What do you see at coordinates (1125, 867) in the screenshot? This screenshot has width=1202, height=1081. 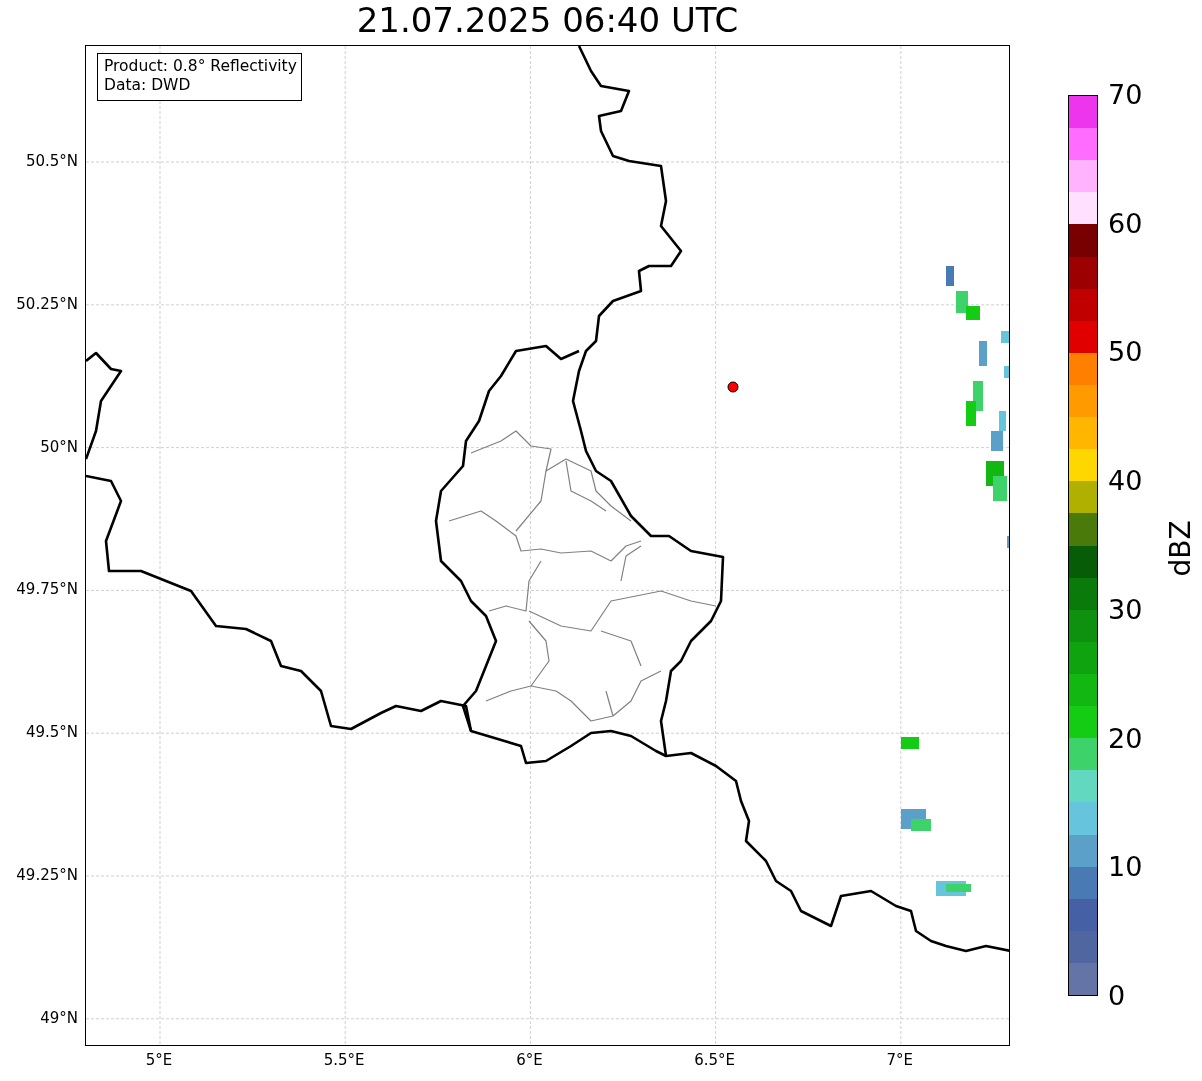 I see `colorbar-tick-label: 10` at bounding box center [1125, 867].